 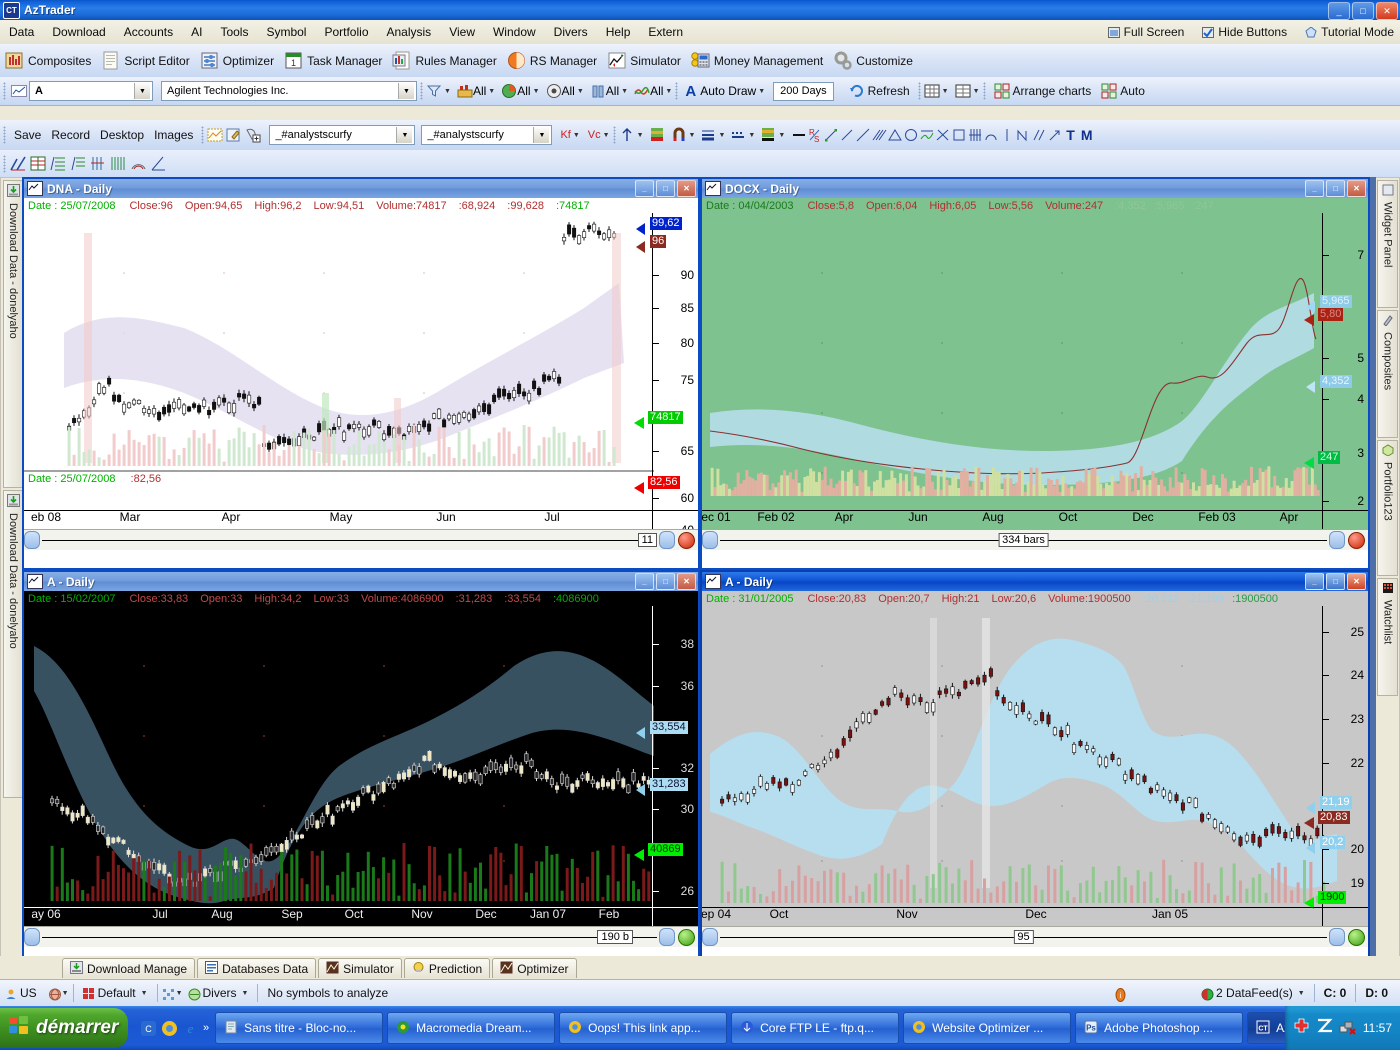 I want to click on company-combo-arrow: ▼, so click(x=406, y=91).